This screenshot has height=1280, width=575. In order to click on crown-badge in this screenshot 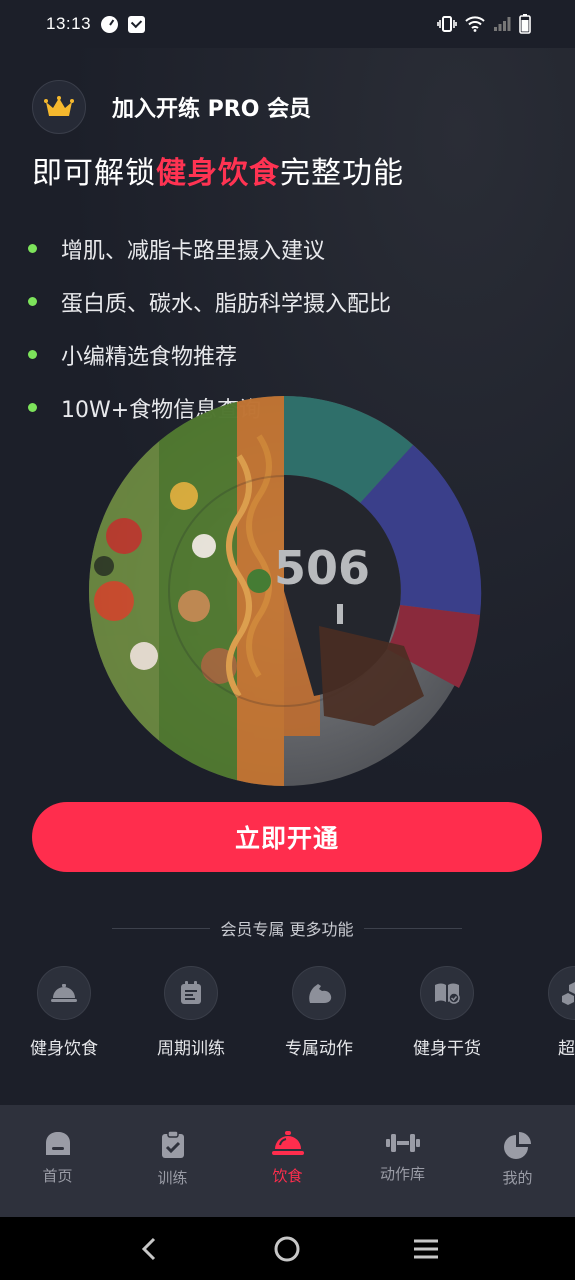, I will do `click(59, 107)`.